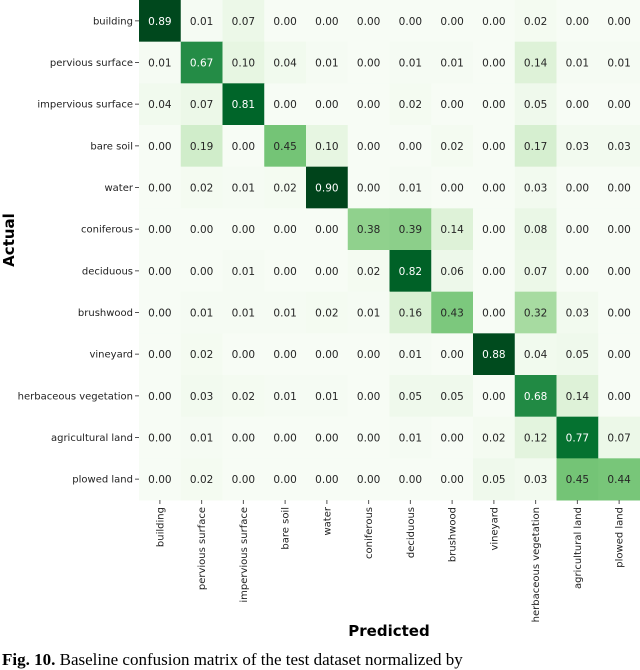 The height and width of the screenshot is (670, 640). I want to click on x-axis-title: Predicted, so click(388, 631).